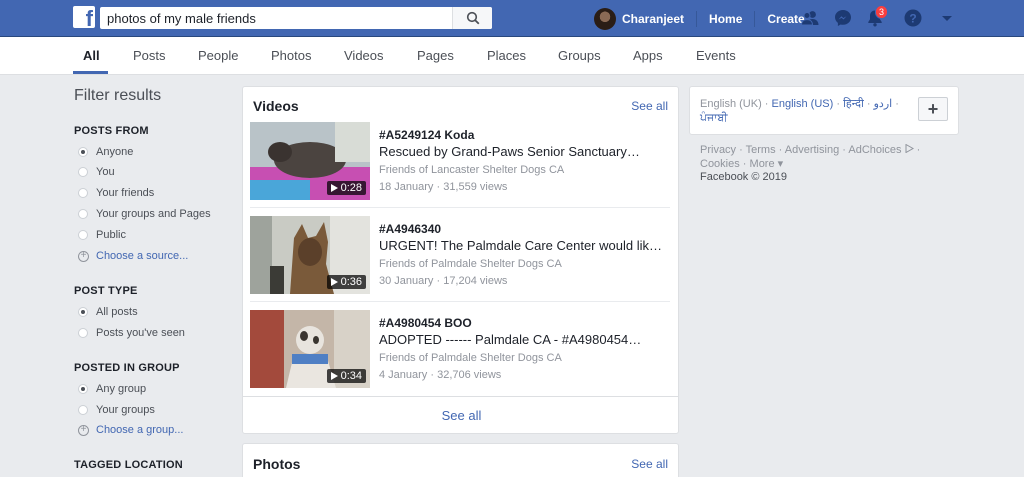 This screenshot has width=1024, height=477. I want to click on search-icon, so click(472, 18).